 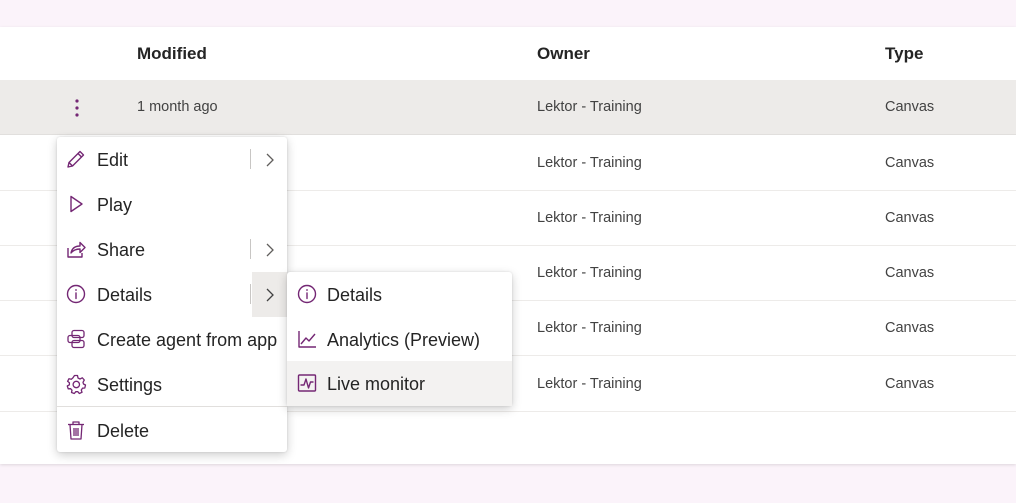 I want to click on column-header-modified: Modified, so click(x=172, y=54).